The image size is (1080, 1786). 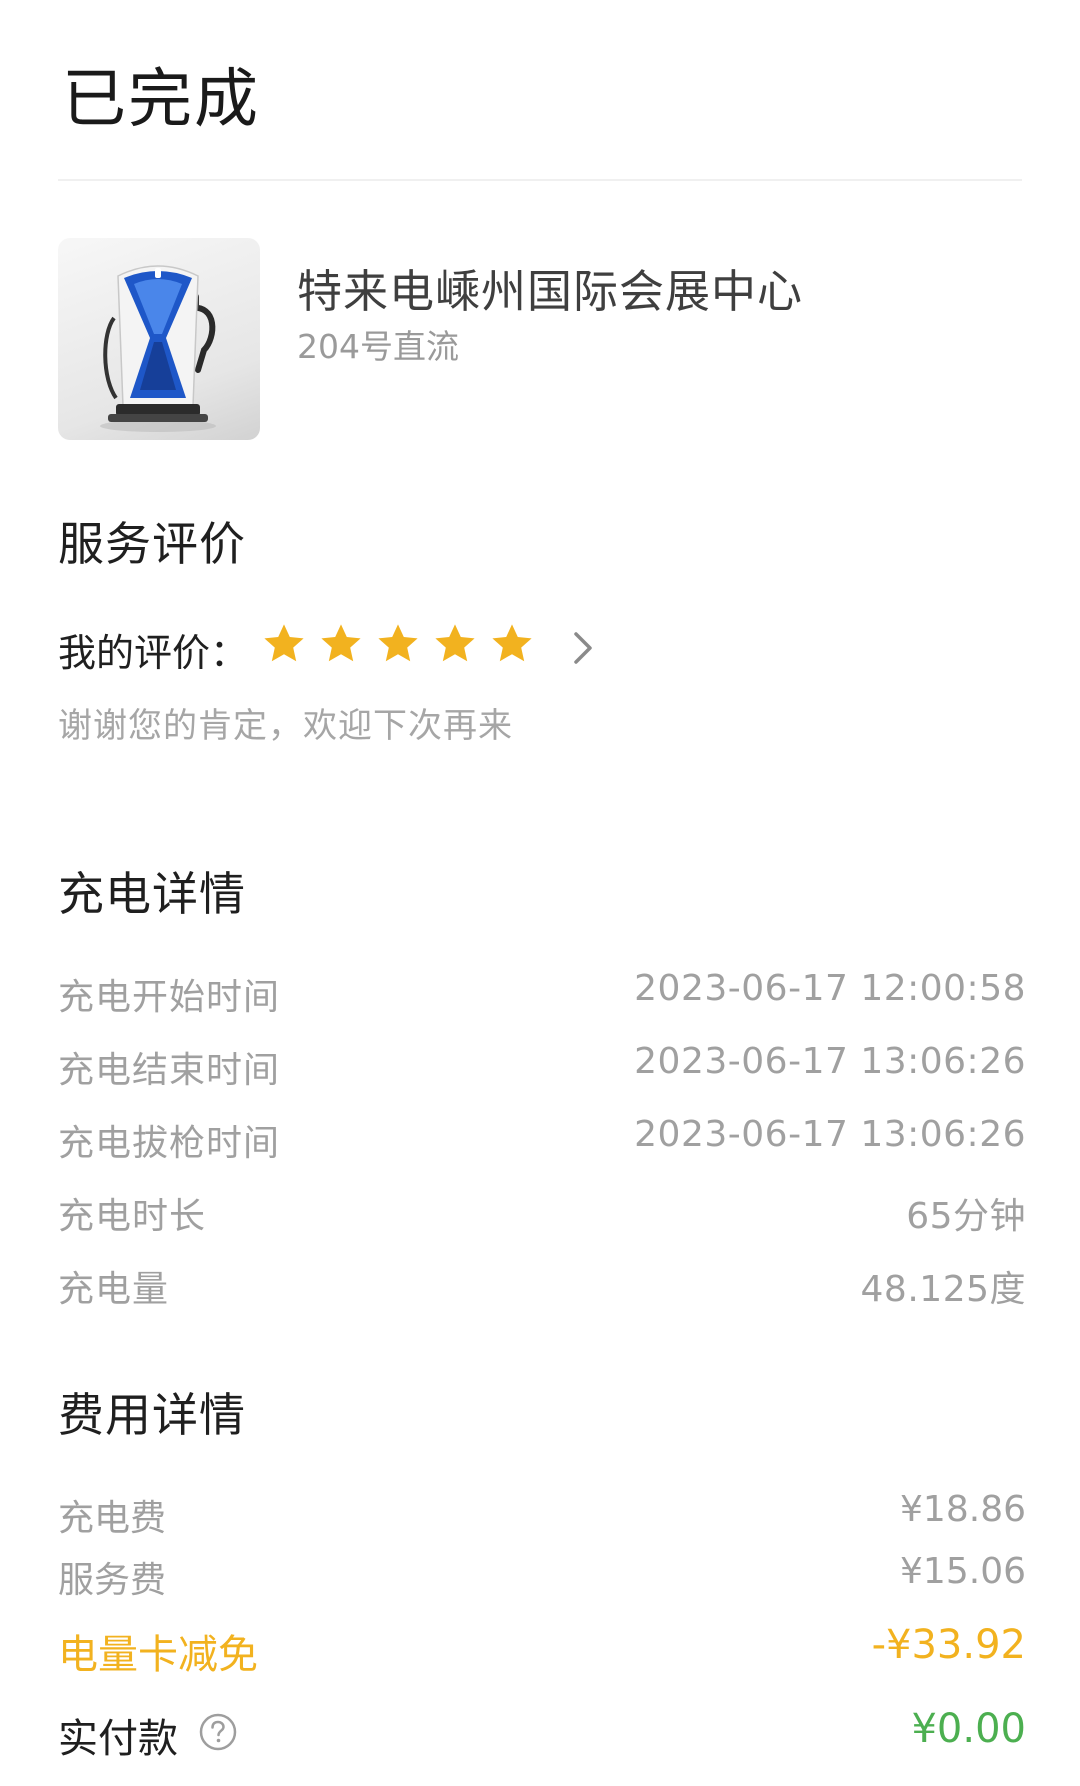 What do you see at coordinates (112, 1580) in the screenshot?
I see `fee-label: 服务费` at bounding box center [112, 1580].